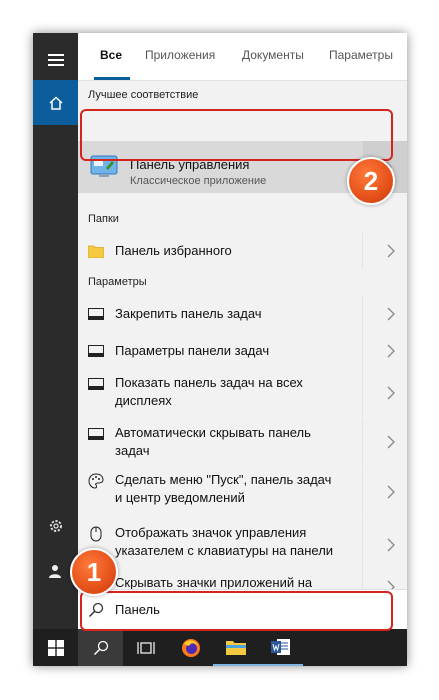  I want to click on word-taskbar-button, so click(280, 647).